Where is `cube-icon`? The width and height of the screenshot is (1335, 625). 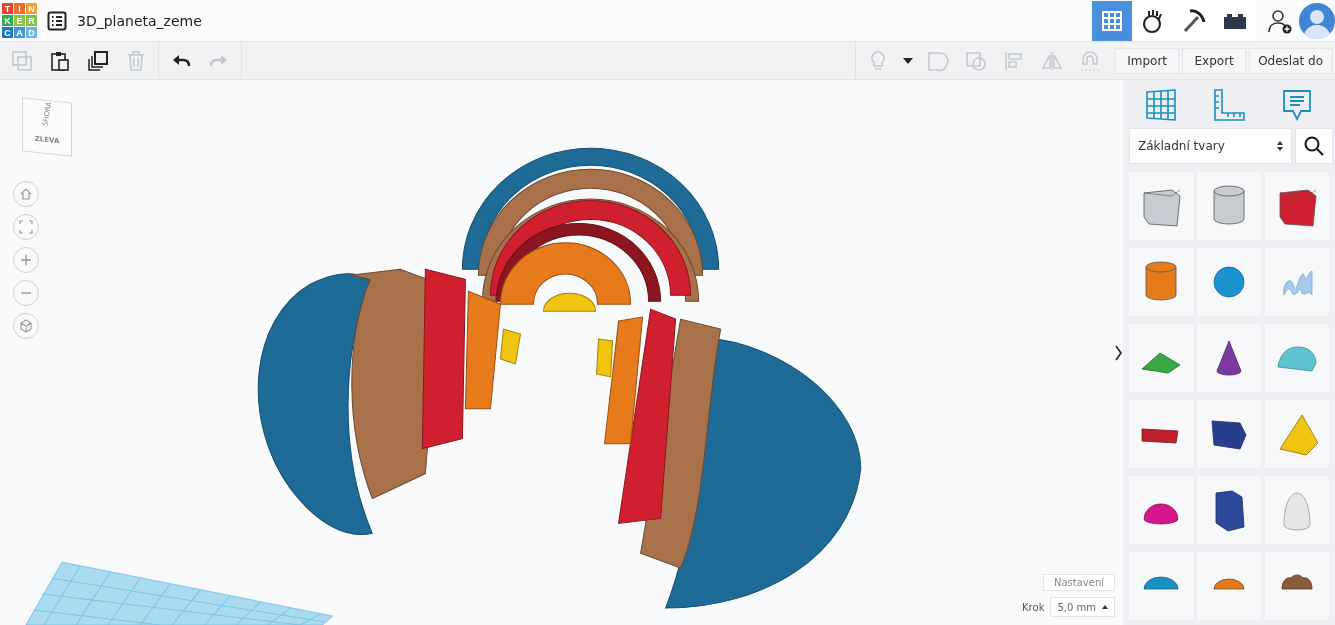
cube-icon is located at coordinates (26, 326).